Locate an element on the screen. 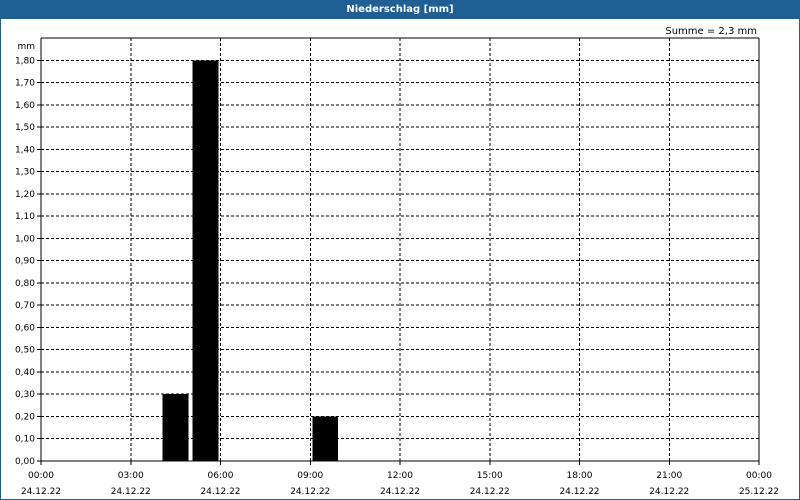 The image size is (800, 500). y-tick-label: 1,60 is located at coordinates (25, 106).